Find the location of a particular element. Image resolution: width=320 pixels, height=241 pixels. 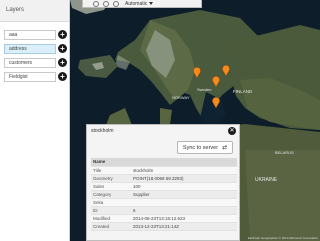

table-row: Seka is located at coordinates (164, 202).